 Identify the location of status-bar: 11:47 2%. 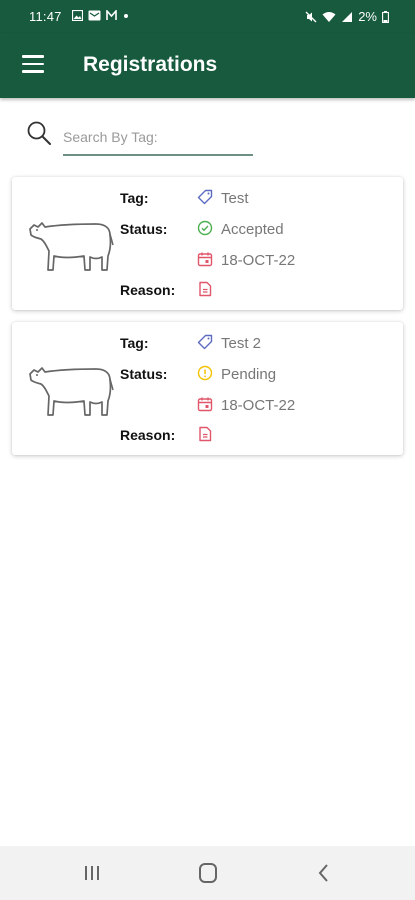
(207, 16).